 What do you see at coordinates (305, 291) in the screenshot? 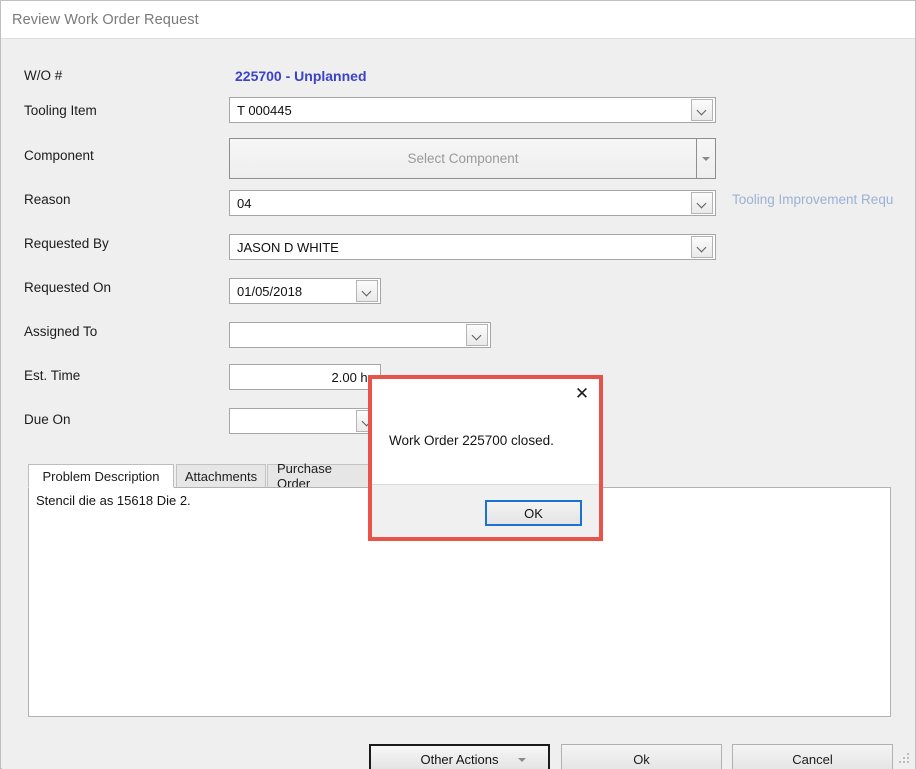
I see `requested-on-datepicker: 01/05/2018` at bounding box center [305, 291].